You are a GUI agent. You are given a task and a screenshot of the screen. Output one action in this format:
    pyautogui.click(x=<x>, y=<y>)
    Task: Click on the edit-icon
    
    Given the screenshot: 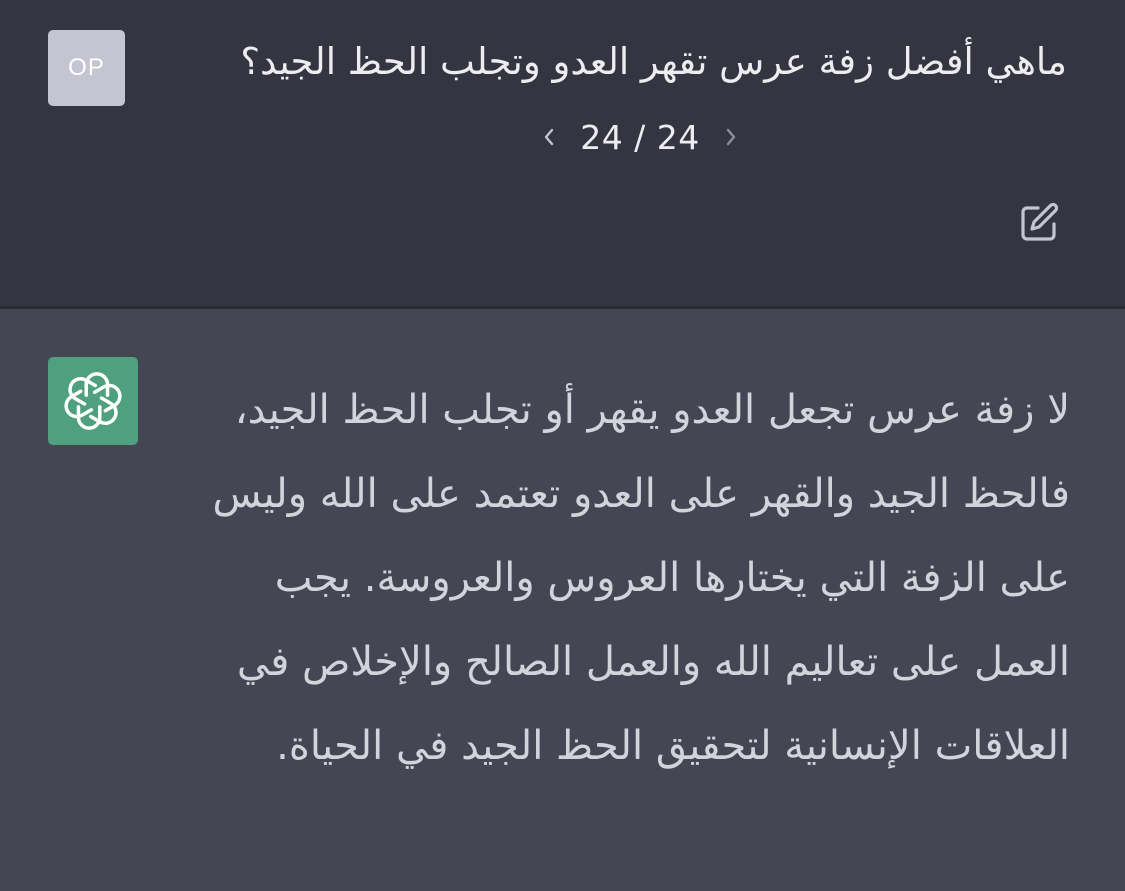 What is the action you would take?
    pyautogui.click(x=1040, y=221)
    